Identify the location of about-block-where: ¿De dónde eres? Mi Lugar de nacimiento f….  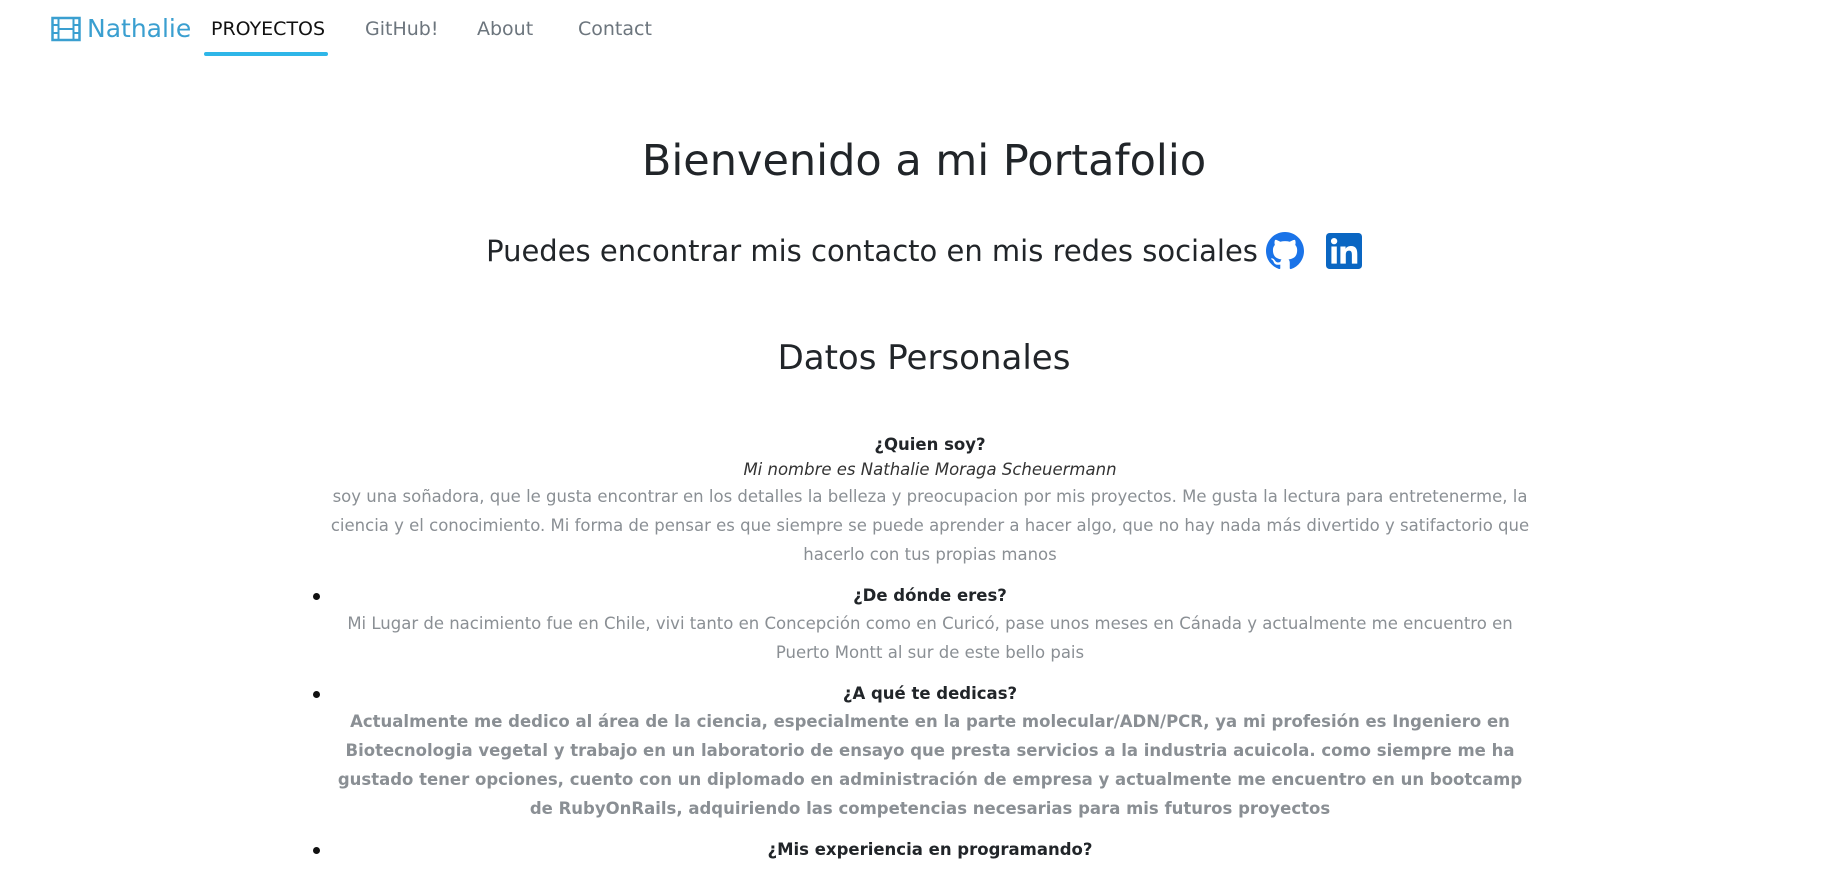
(921, 625).